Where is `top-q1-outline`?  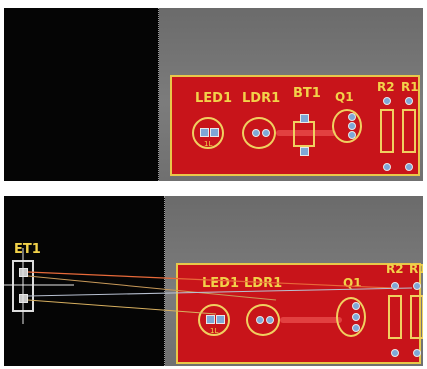
top-q1-outline is located at coordinates (347, 126).